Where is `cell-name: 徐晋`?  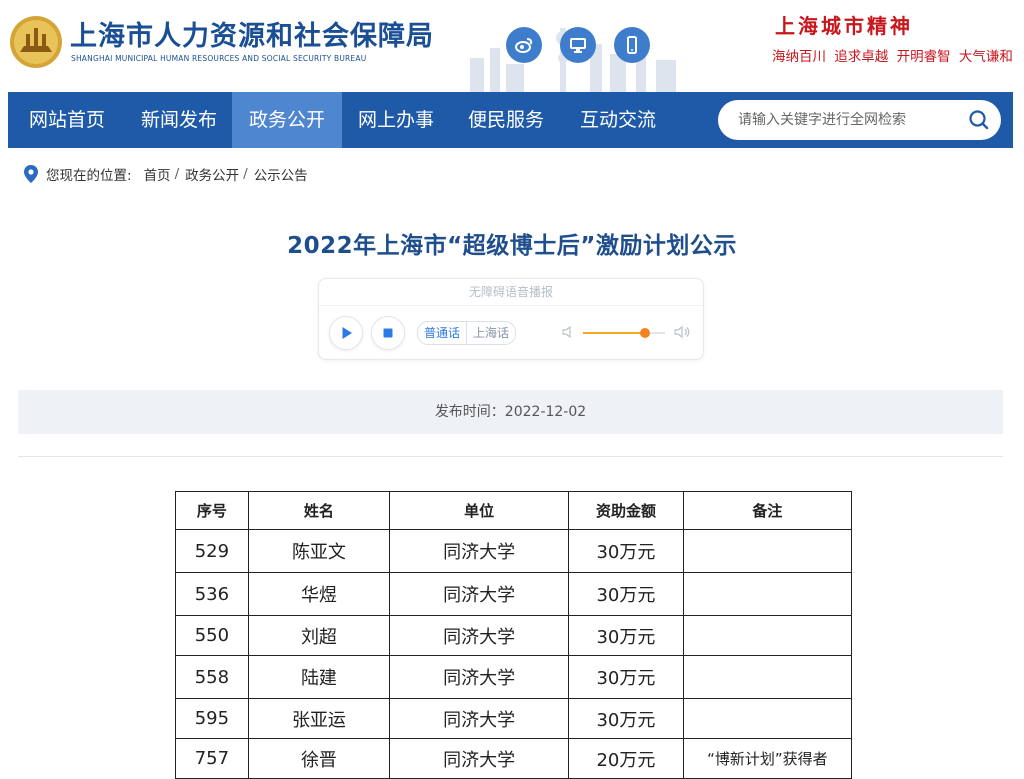
cell-name: 徐晋 is located at coordinates (319, 758).